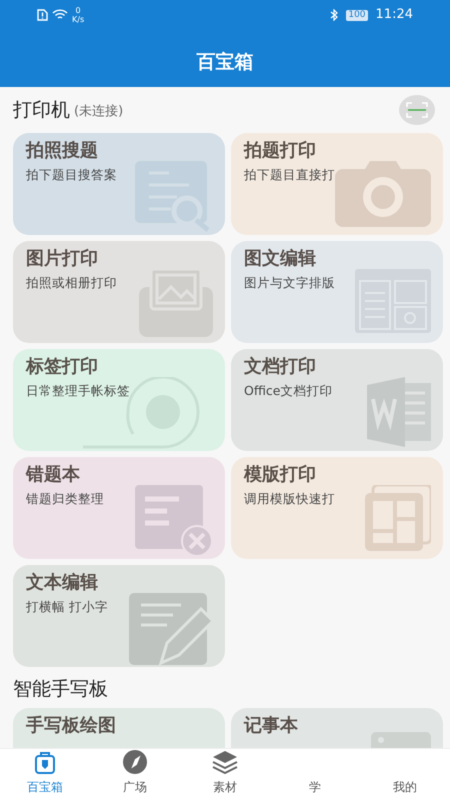  I want to click on card-title: 记事本, so click(271, 725).